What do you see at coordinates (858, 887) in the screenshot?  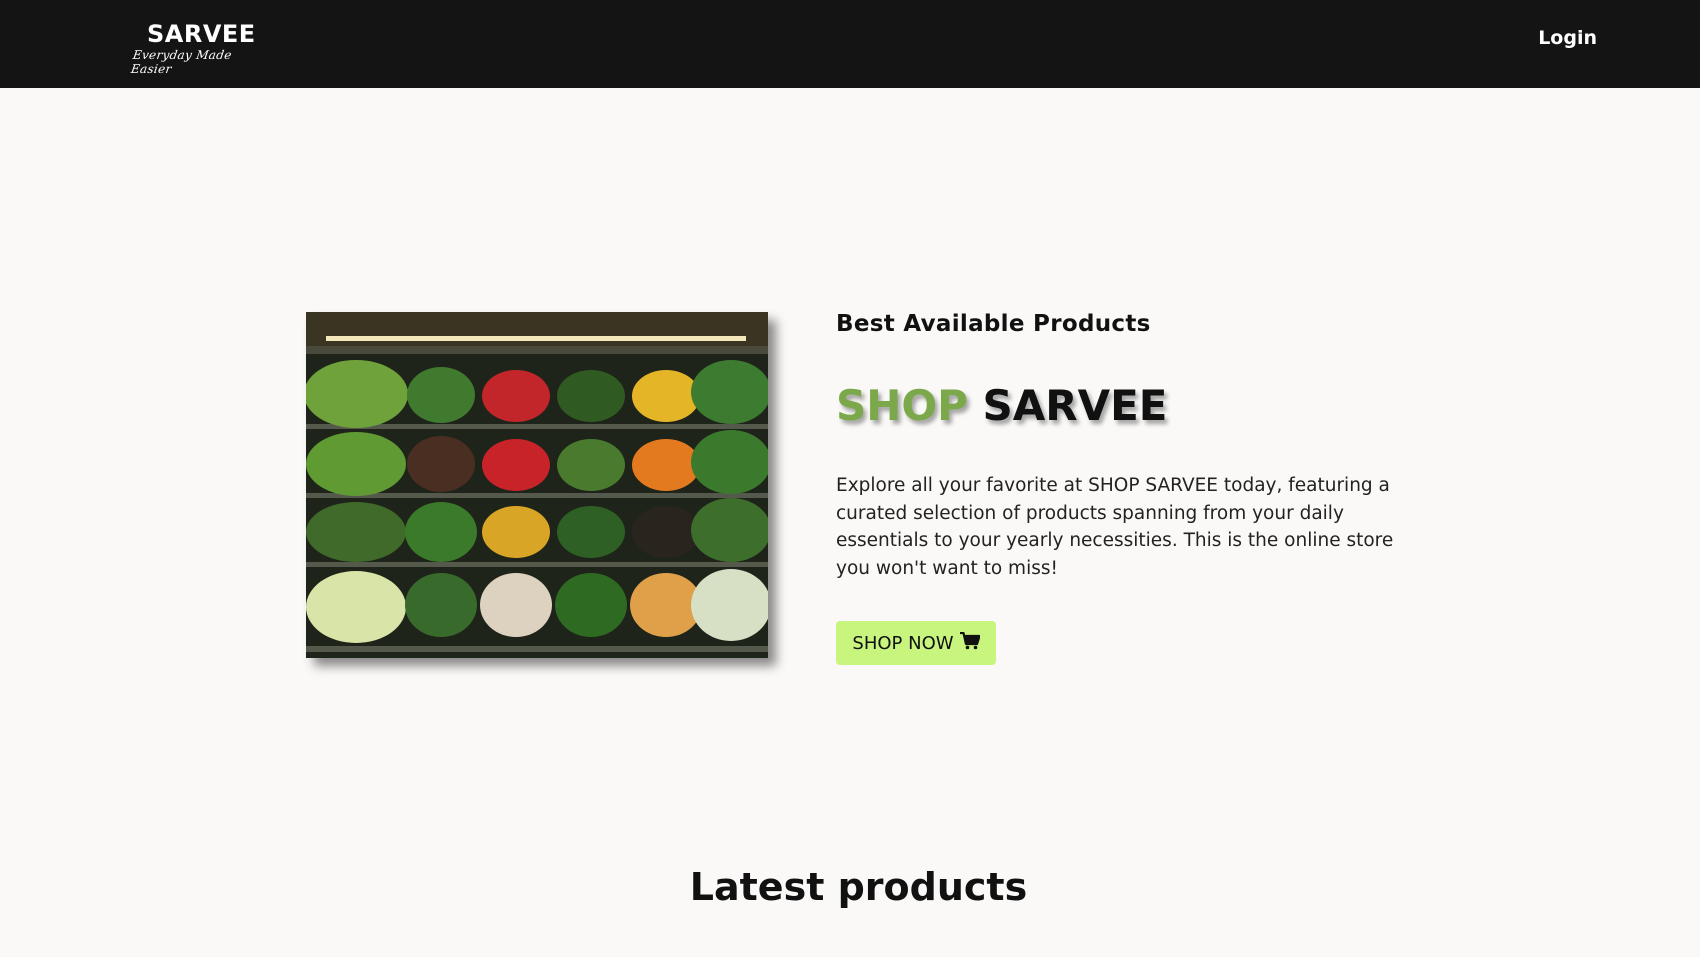 I see `latest-products-heading: Latest products` at bounding box center [858, 887].